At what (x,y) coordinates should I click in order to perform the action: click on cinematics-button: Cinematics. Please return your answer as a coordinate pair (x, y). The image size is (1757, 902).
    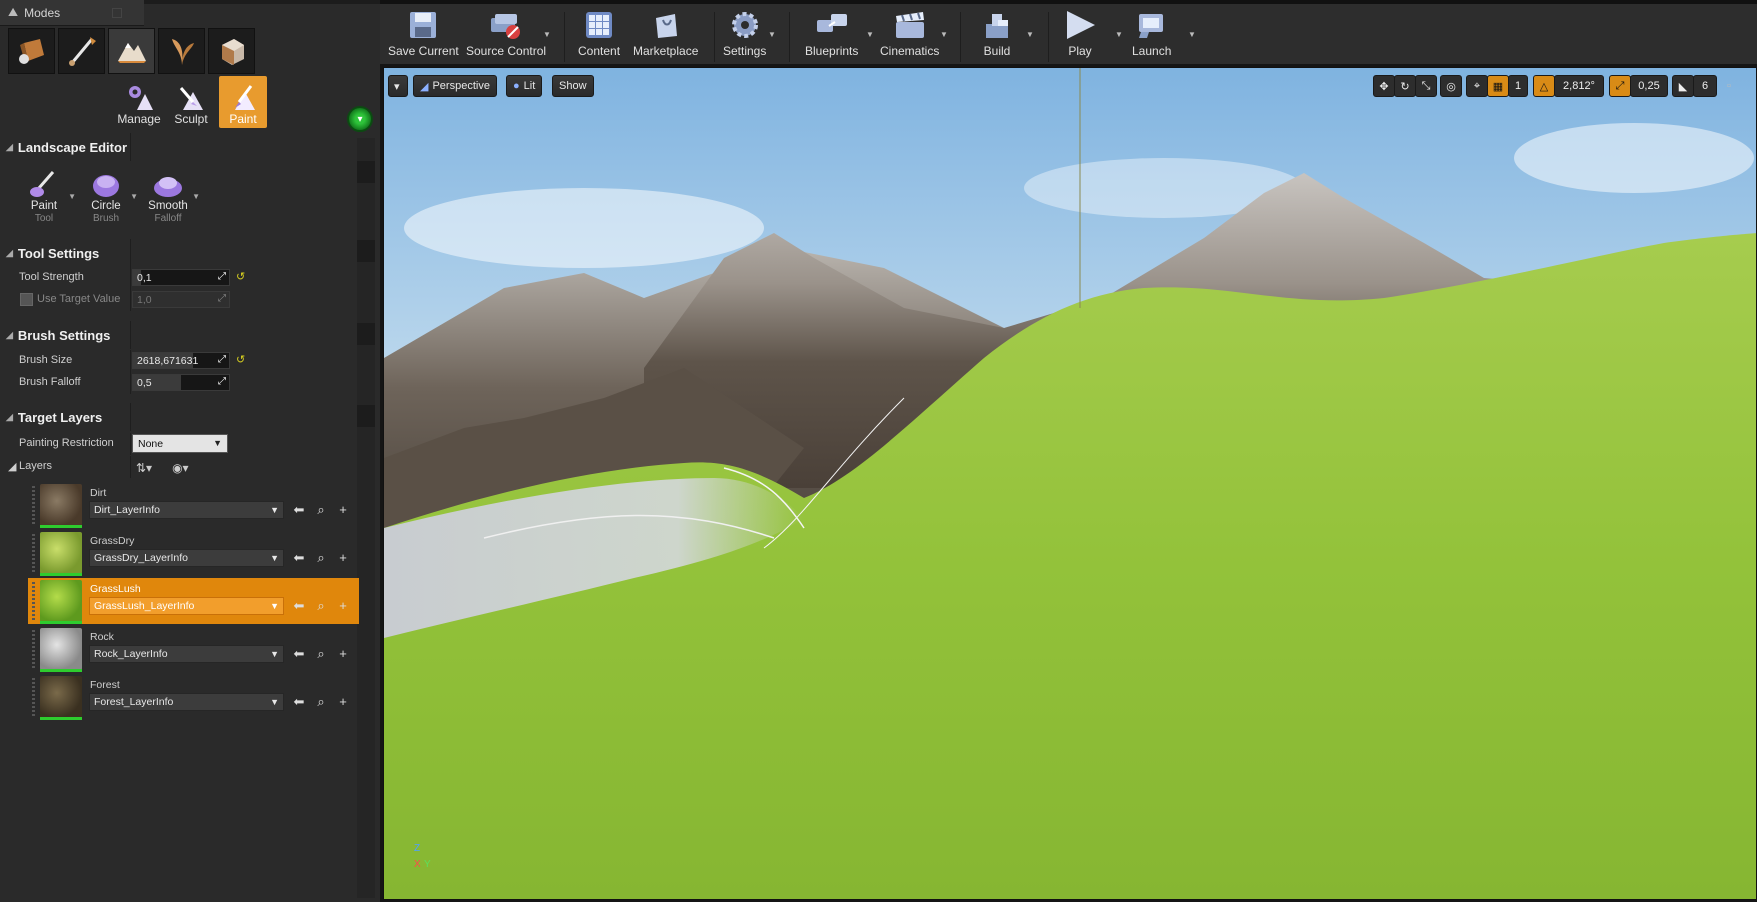
    Looking at the image, I should click on (909, 33).